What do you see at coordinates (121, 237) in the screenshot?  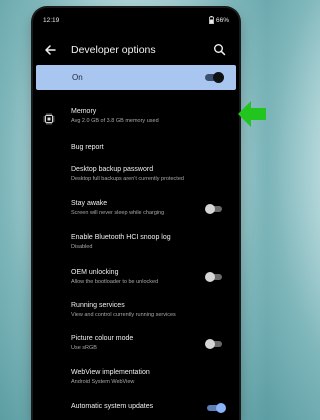 I see `item-title: Enable Bluetooth HCI snoop log` at bounding box center [121, 237].